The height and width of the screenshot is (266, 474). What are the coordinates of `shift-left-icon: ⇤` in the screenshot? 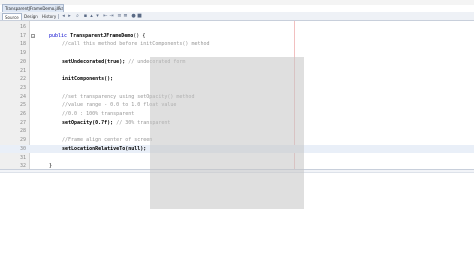 It's located at (105, 16).